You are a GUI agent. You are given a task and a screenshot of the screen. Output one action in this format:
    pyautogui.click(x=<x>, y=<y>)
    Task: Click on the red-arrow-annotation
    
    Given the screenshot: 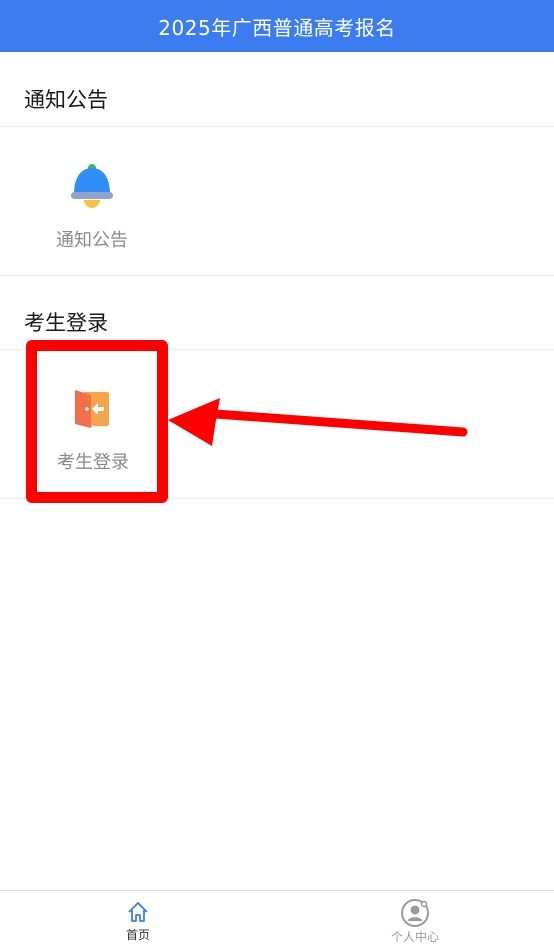 What is the action you would take?
    pyautogui.click(x=318, y=422)
    